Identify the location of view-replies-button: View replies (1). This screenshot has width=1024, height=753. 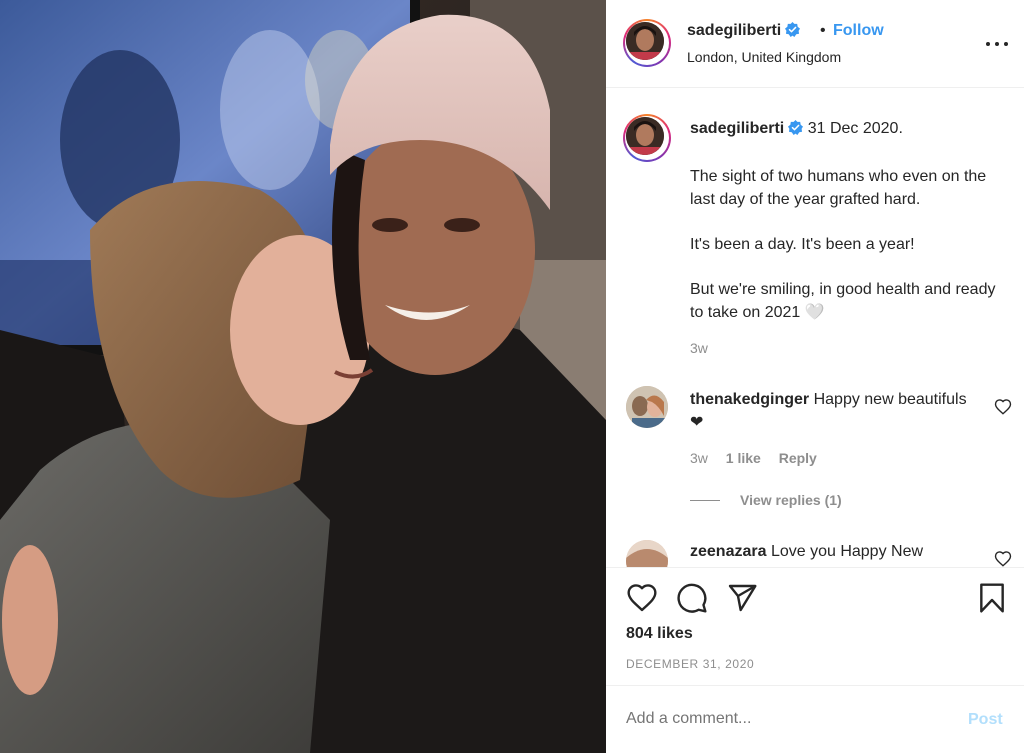
(766, 500).